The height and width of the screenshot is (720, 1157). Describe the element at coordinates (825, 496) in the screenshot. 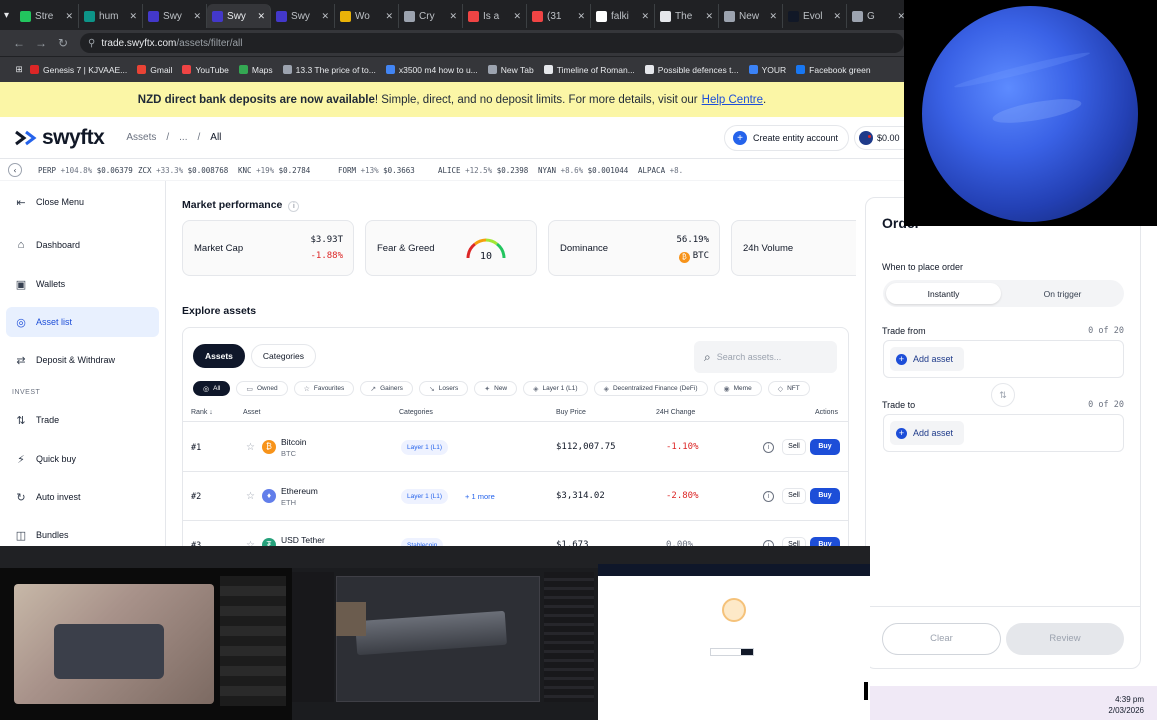

I see `buy-button: Buy` at that location.